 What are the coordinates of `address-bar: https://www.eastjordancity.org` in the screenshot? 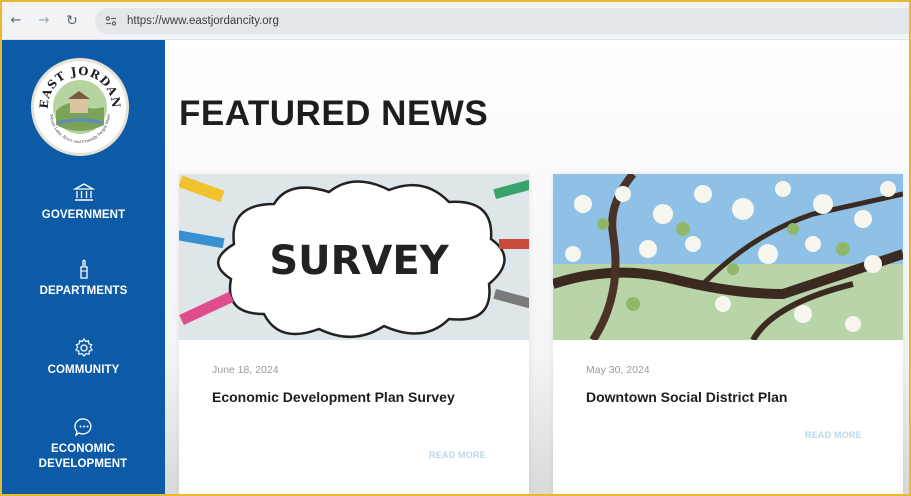 It's located at (502, 20).